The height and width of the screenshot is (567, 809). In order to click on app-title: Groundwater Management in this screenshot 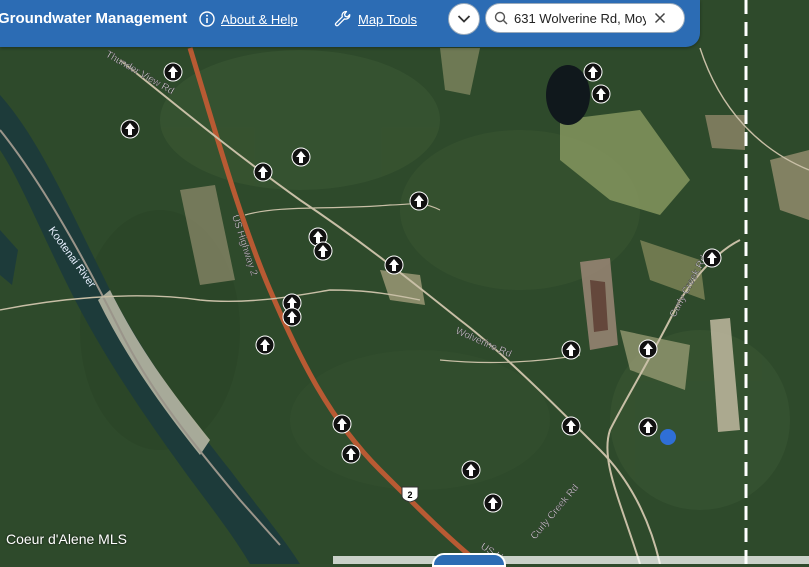, I will do `click(94, 18)`.